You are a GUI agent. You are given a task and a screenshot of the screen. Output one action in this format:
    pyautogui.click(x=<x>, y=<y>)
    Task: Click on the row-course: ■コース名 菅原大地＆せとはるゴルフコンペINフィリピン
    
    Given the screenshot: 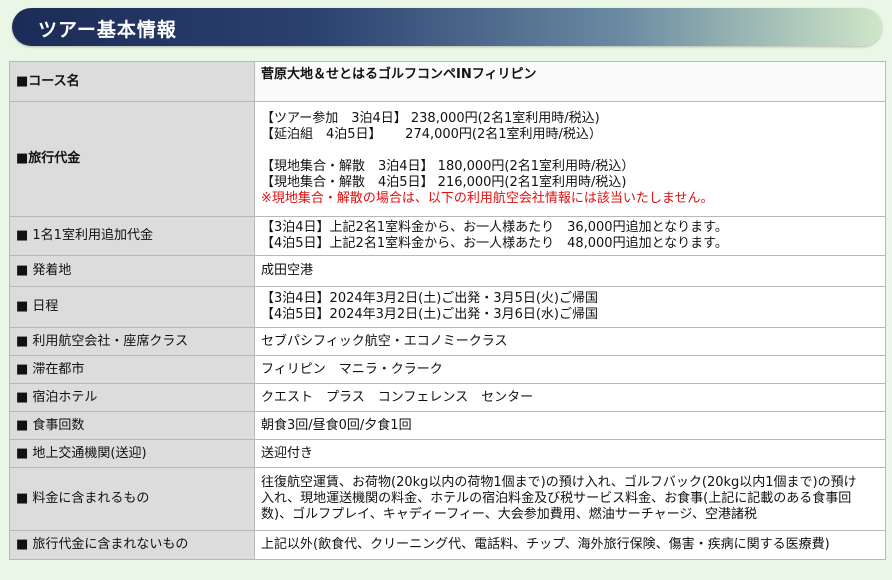 What is the action you would take?
    pyautogui.click(x=447, y=81)
    